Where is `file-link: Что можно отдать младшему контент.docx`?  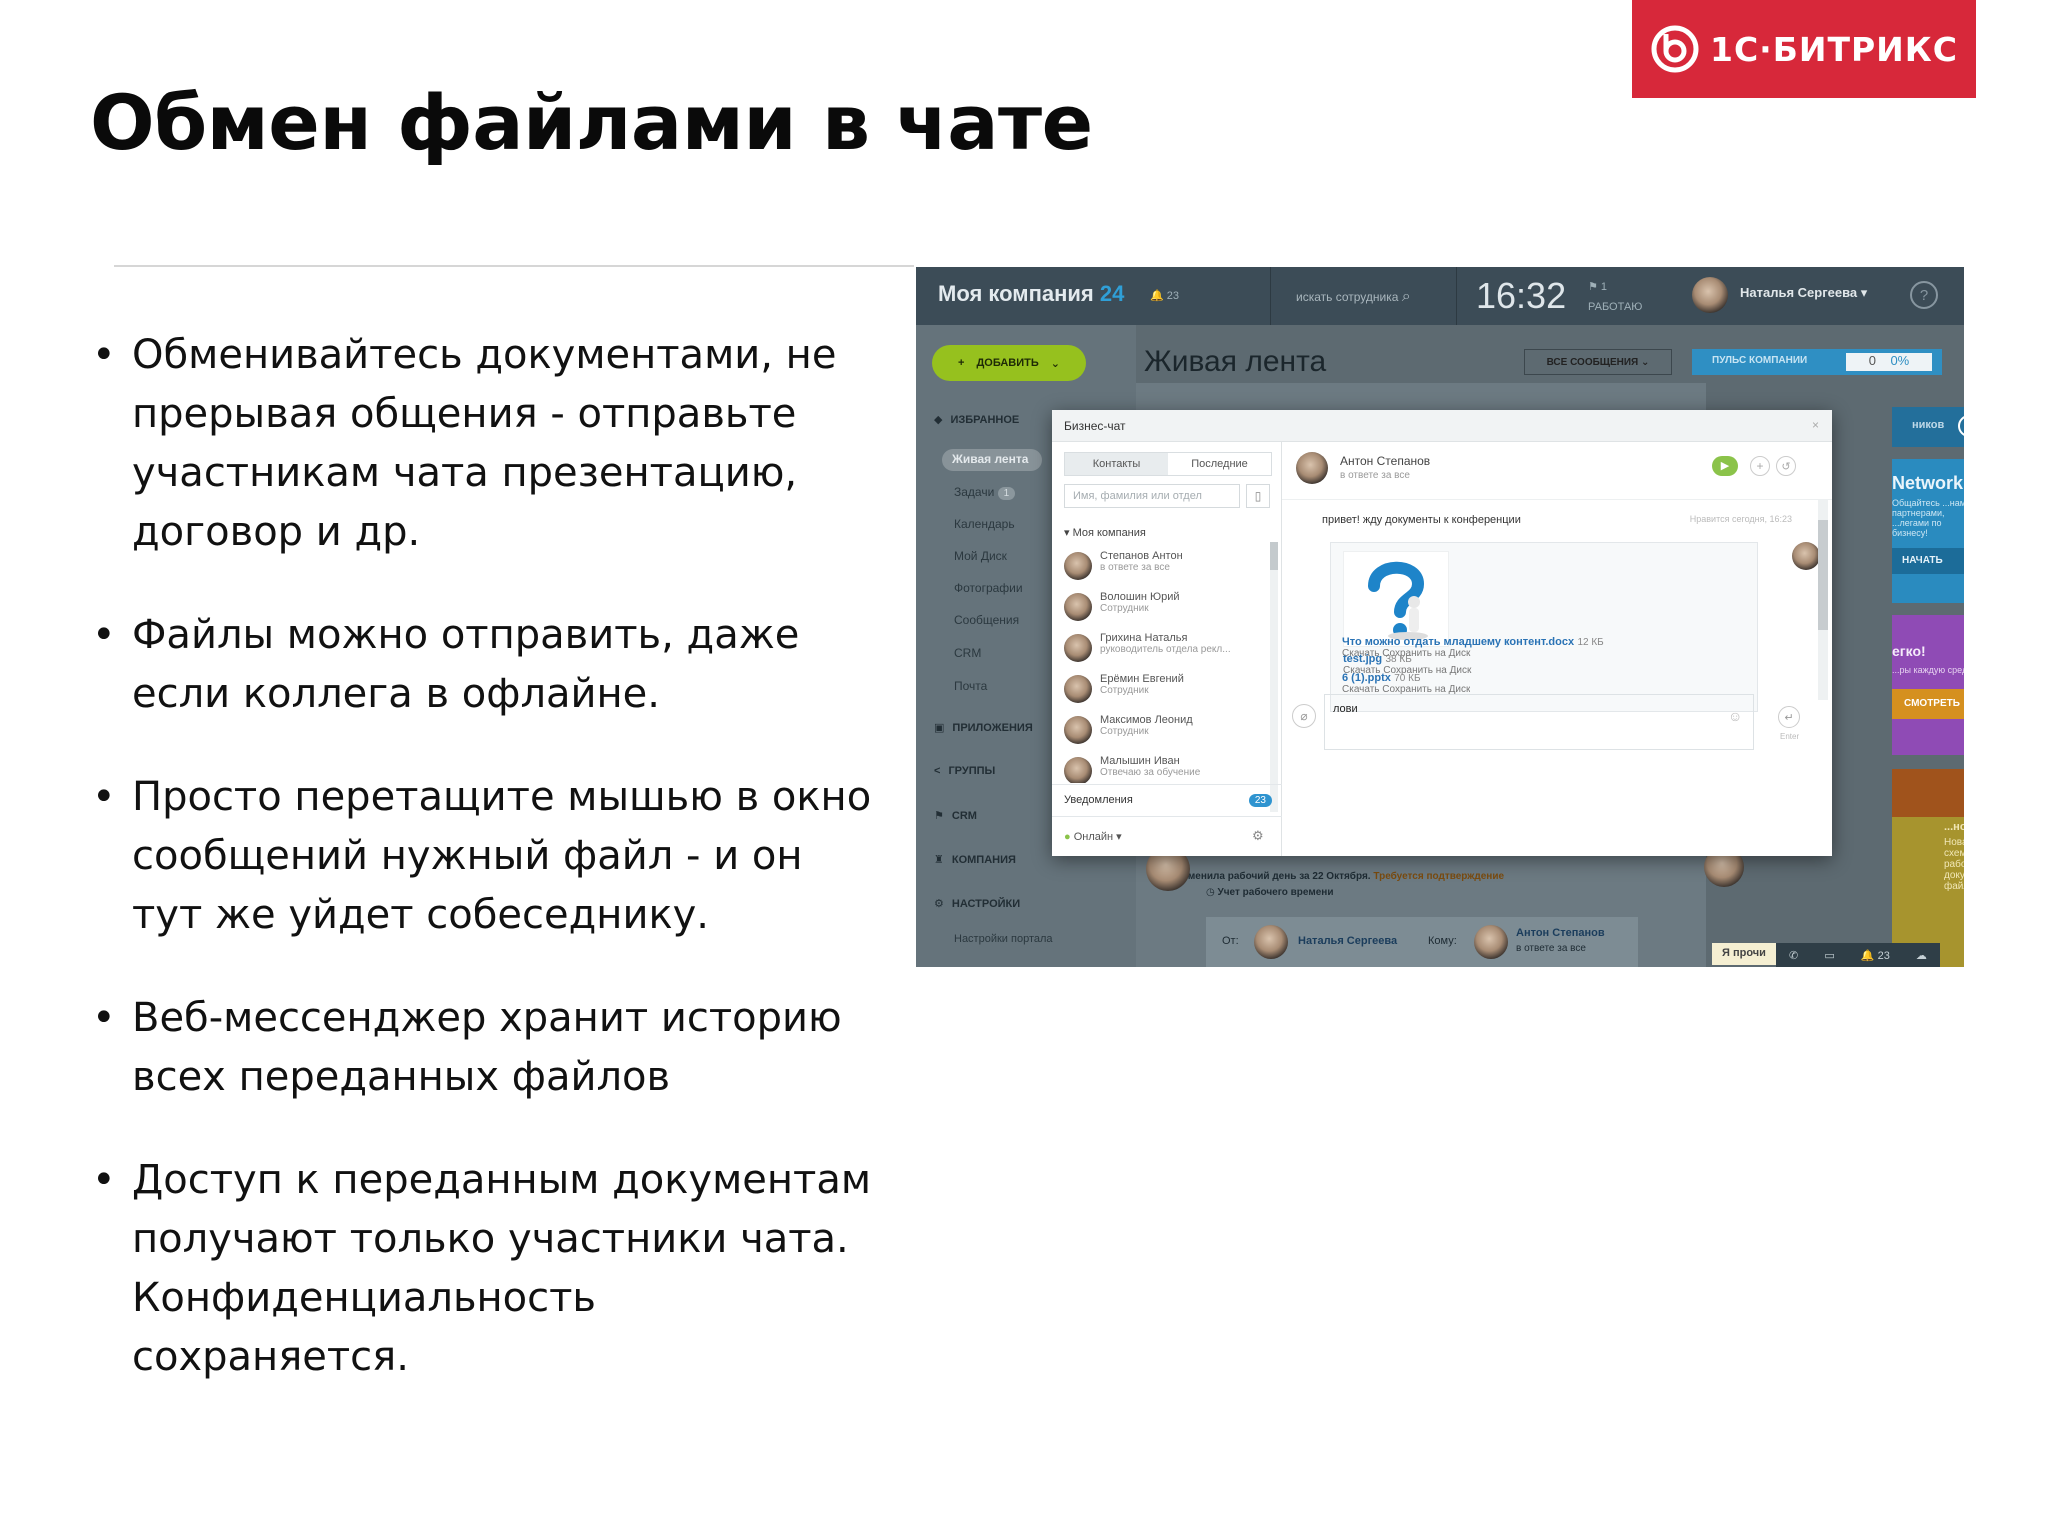 file-link: Что можно отдать младшему контент.docx is located at coordinates (1458, 642).